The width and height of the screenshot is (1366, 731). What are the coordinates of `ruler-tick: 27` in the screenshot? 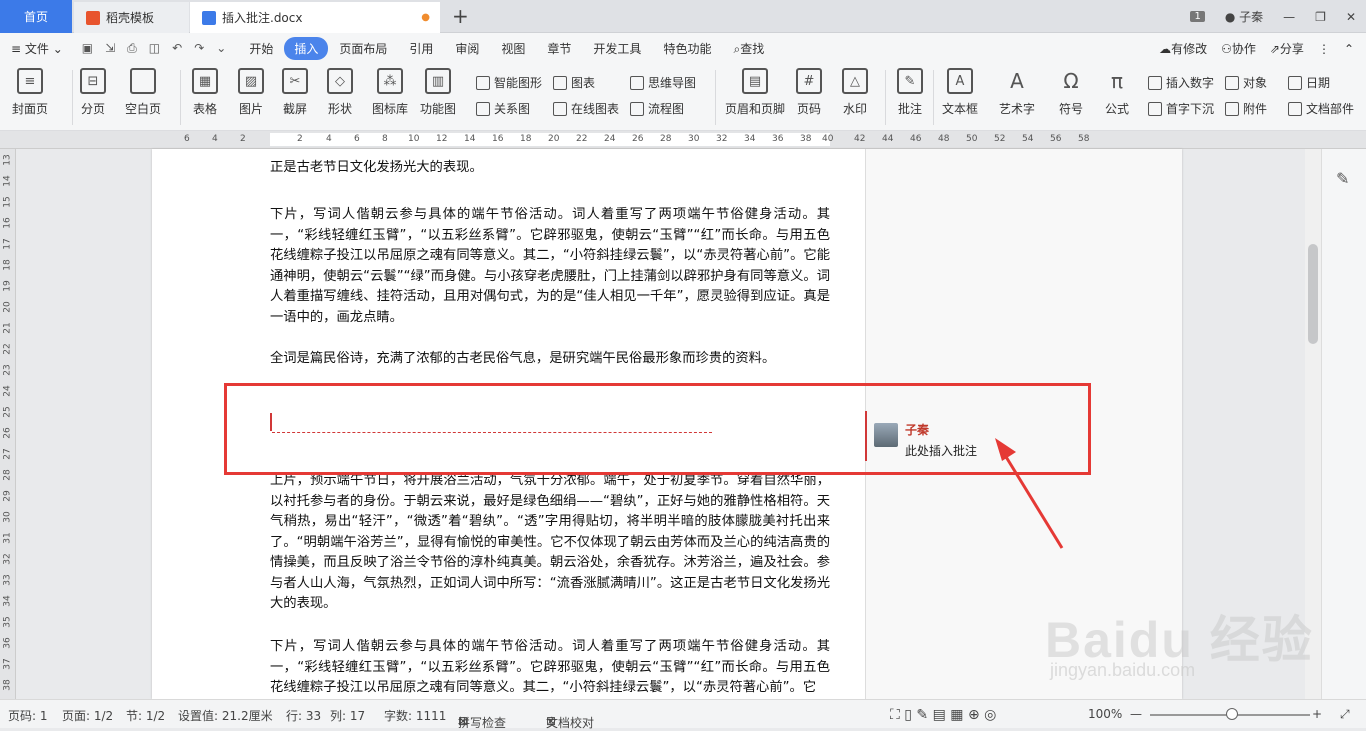 It's located at (7, 454).